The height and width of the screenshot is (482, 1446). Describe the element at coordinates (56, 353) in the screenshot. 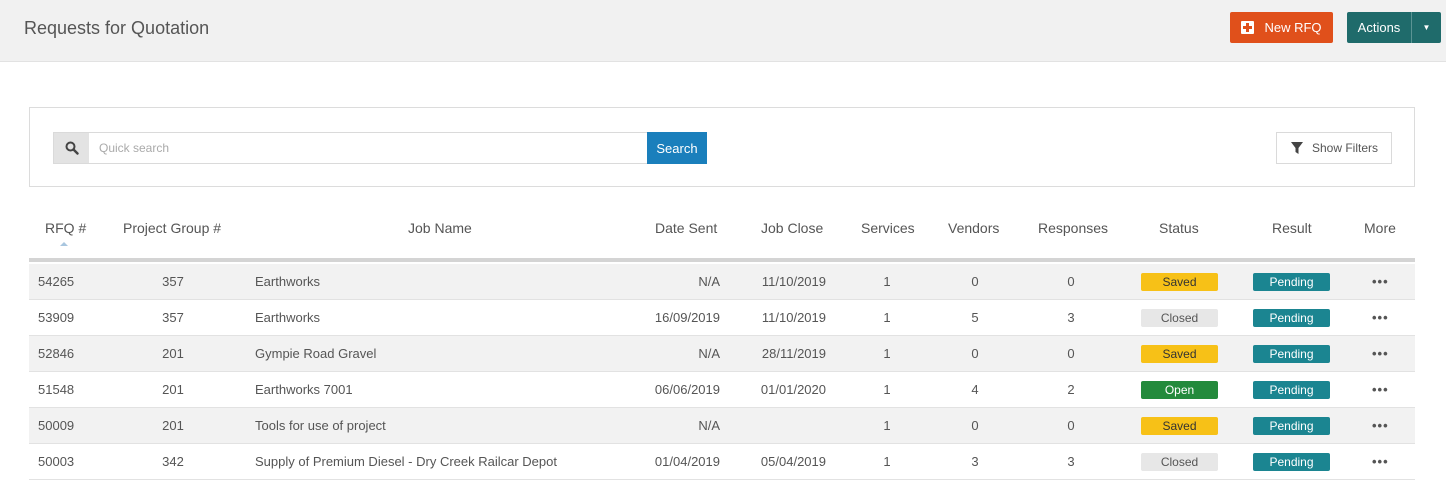

I see `rfq-number-cell: 52846` at that location.